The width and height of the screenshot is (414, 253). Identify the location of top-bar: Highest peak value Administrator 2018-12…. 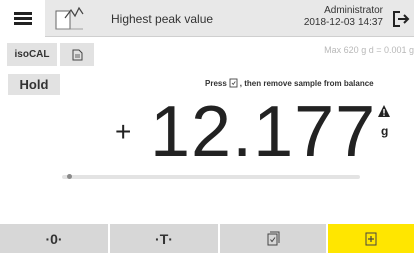
(207, 18).